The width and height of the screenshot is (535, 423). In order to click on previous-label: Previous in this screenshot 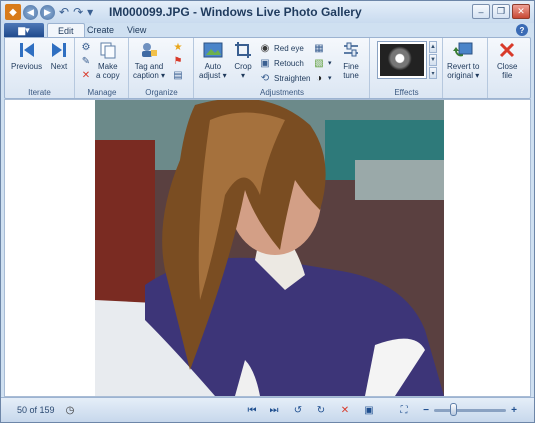, I will do `click(27, 66)`.